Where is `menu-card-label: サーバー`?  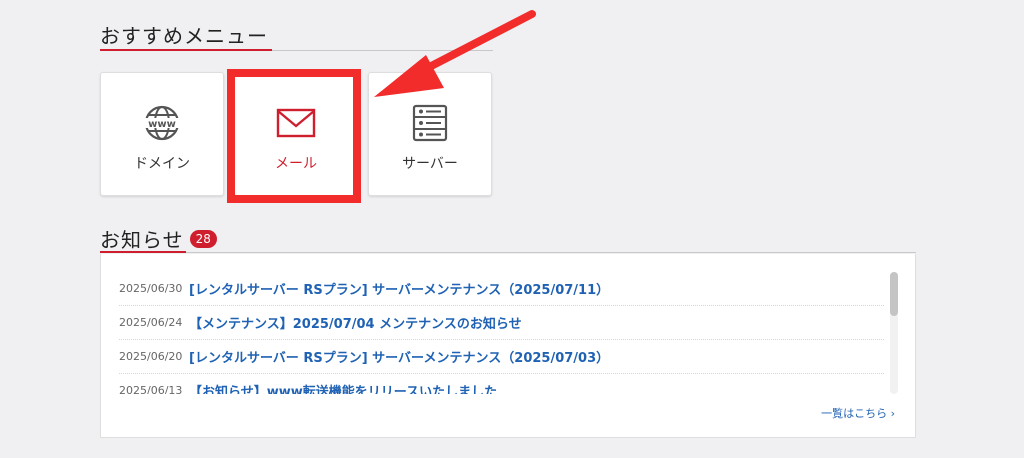 menu-card-label: サーバー is located at coordinates (430, 164).